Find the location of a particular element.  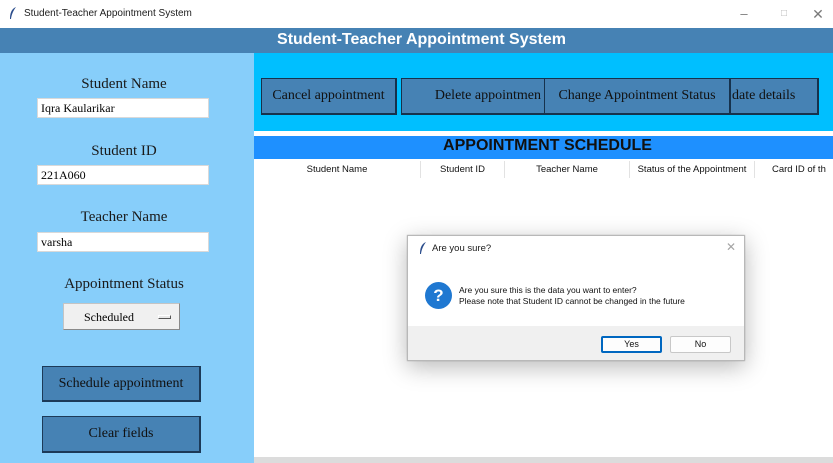

appointment-status-label: Appointment Status is located at coordinates (124, 284).